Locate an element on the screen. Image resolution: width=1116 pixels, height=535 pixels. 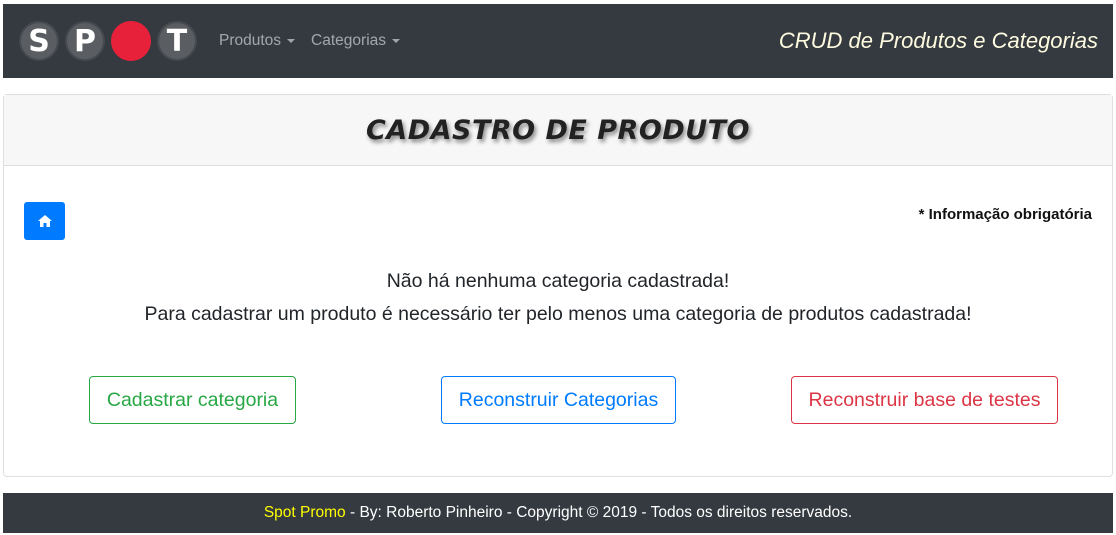
message-line-1: Não há nenhuma categoria cadastrada! is located at coordinates (558, 281).